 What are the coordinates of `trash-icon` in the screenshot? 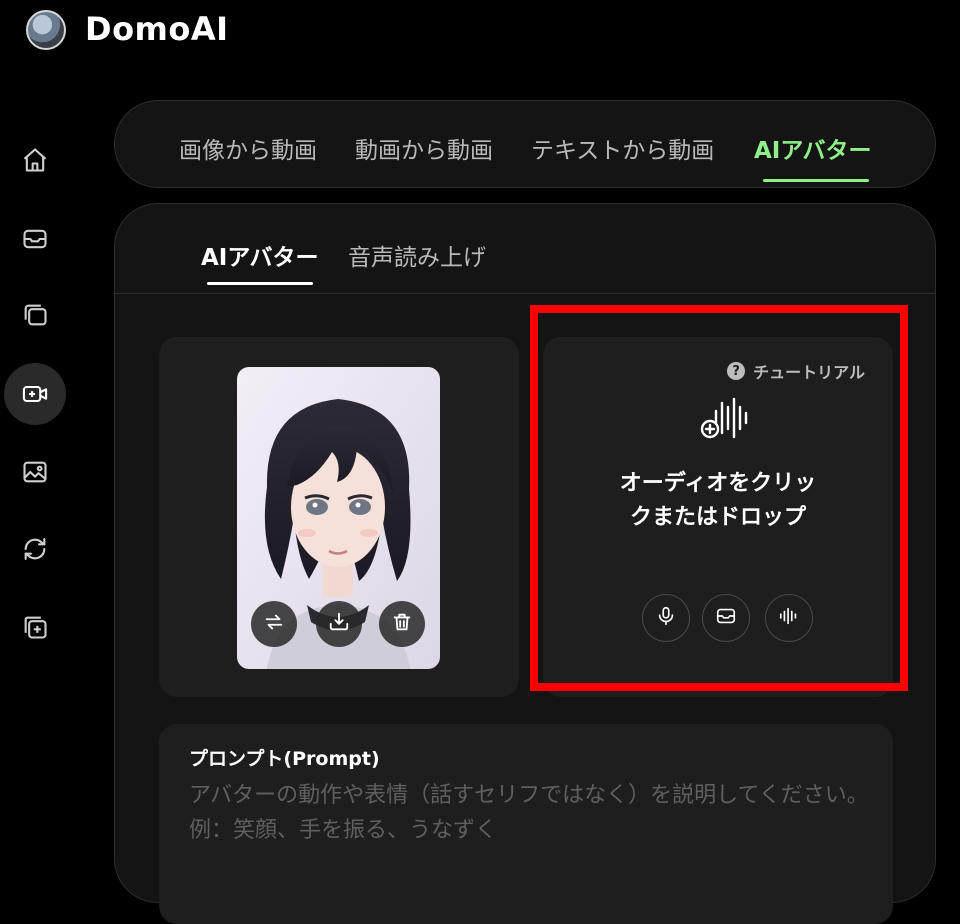 It's located at (402, 624).